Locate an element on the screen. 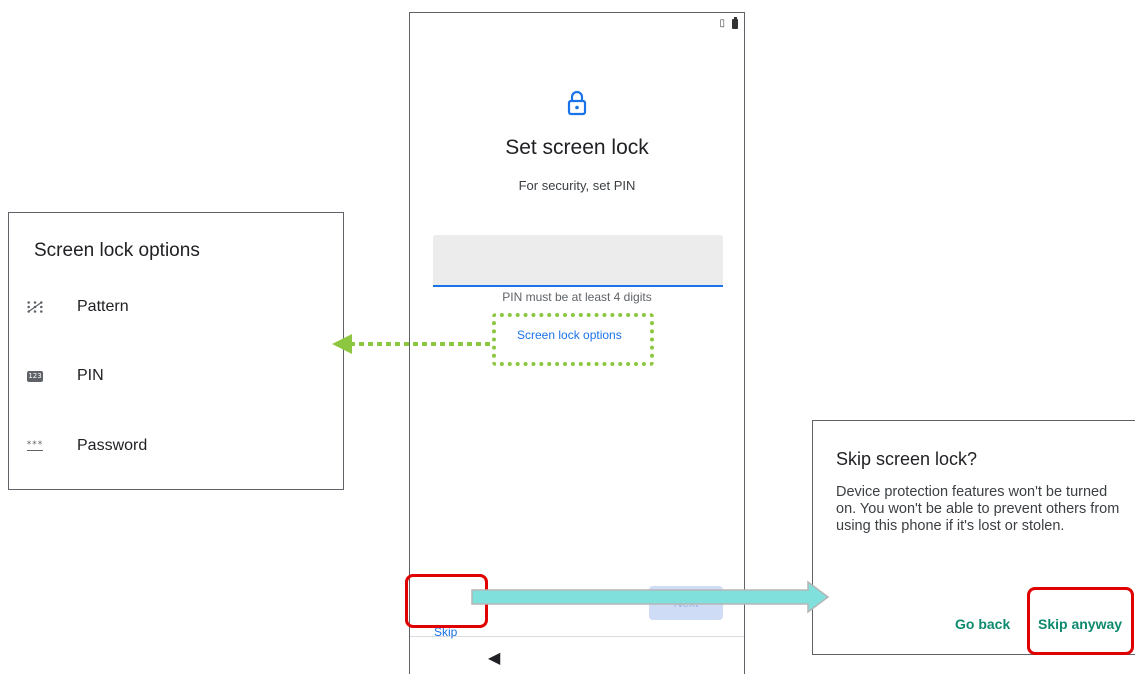  page-title: Set screen lock is located at coordinates (577, 147).